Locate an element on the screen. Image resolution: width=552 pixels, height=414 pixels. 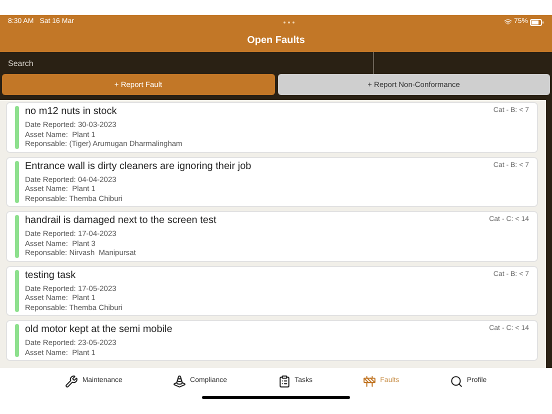
fault-title: handrail is damaged next to the screen test is located at coordinates (121, 221).